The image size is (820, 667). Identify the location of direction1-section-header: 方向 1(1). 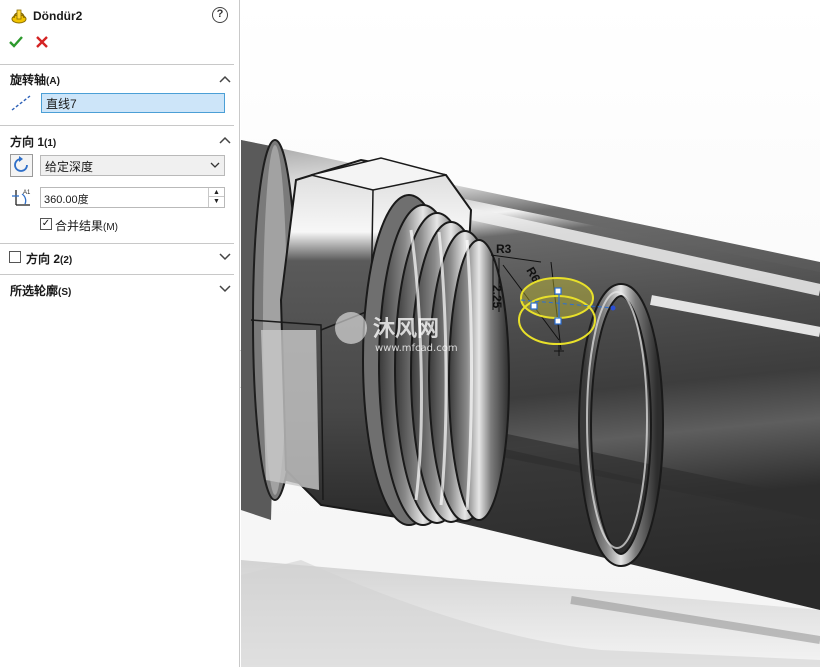
(33, 141).